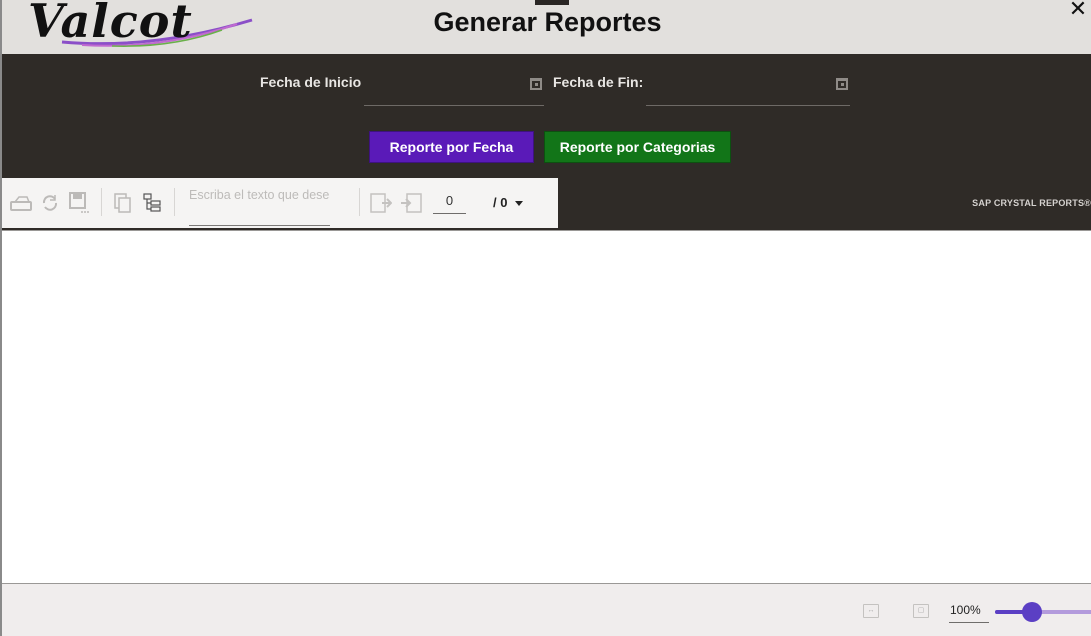  What do you see at coordinates (1078, 11) in the screenshot?
I see `close-icon: ✕` at bounding box center [1078, 11].